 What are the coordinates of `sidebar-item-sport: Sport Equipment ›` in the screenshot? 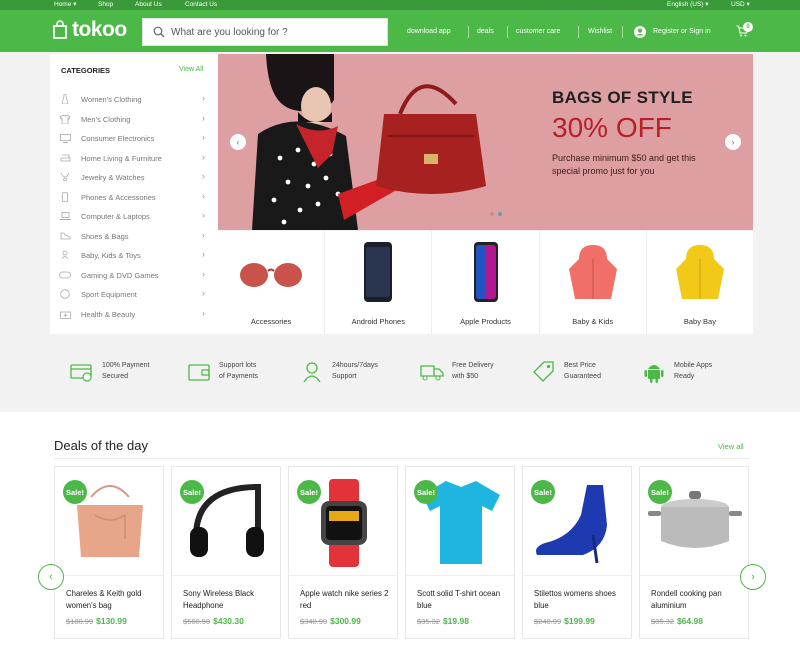 It's located at (134, 294).